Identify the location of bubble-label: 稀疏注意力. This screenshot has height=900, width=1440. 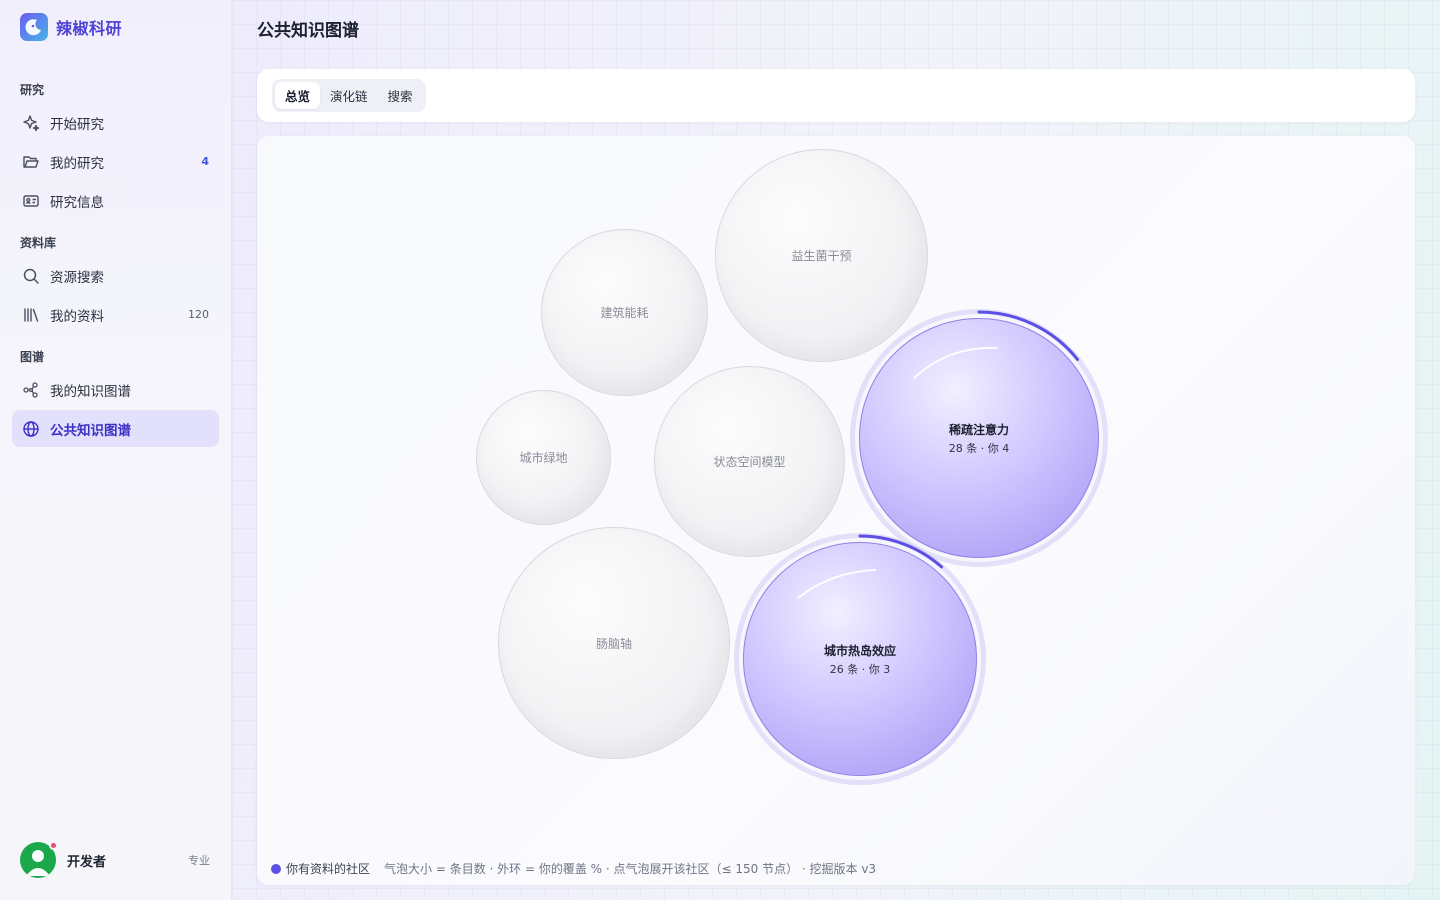
(978, 429).